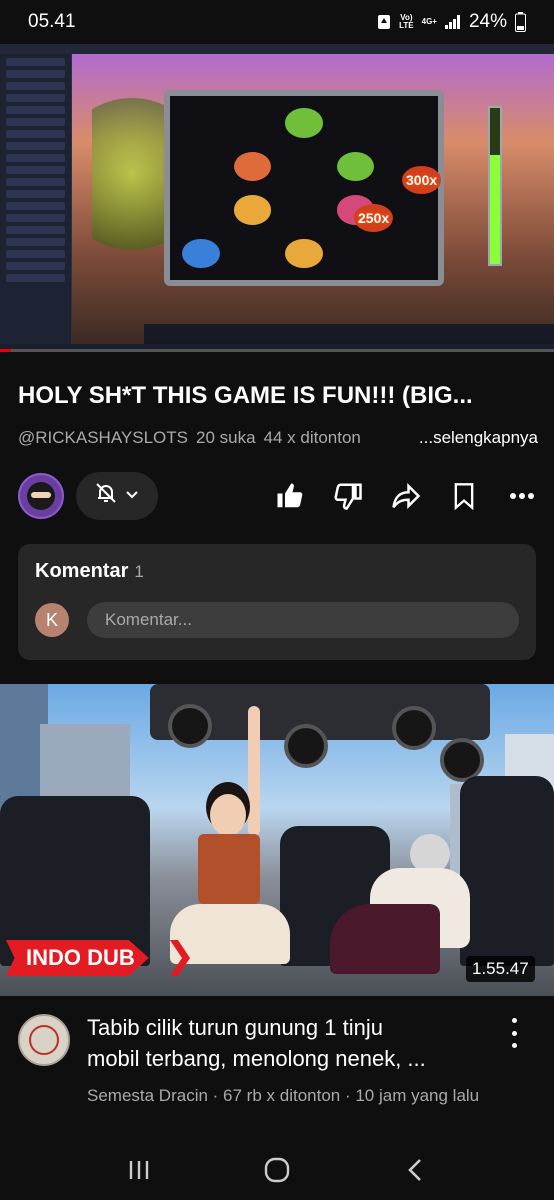 Image resolution: width=554 pixels, height=1200 pixels. I want to click on notification-icon, so click(384, 22).